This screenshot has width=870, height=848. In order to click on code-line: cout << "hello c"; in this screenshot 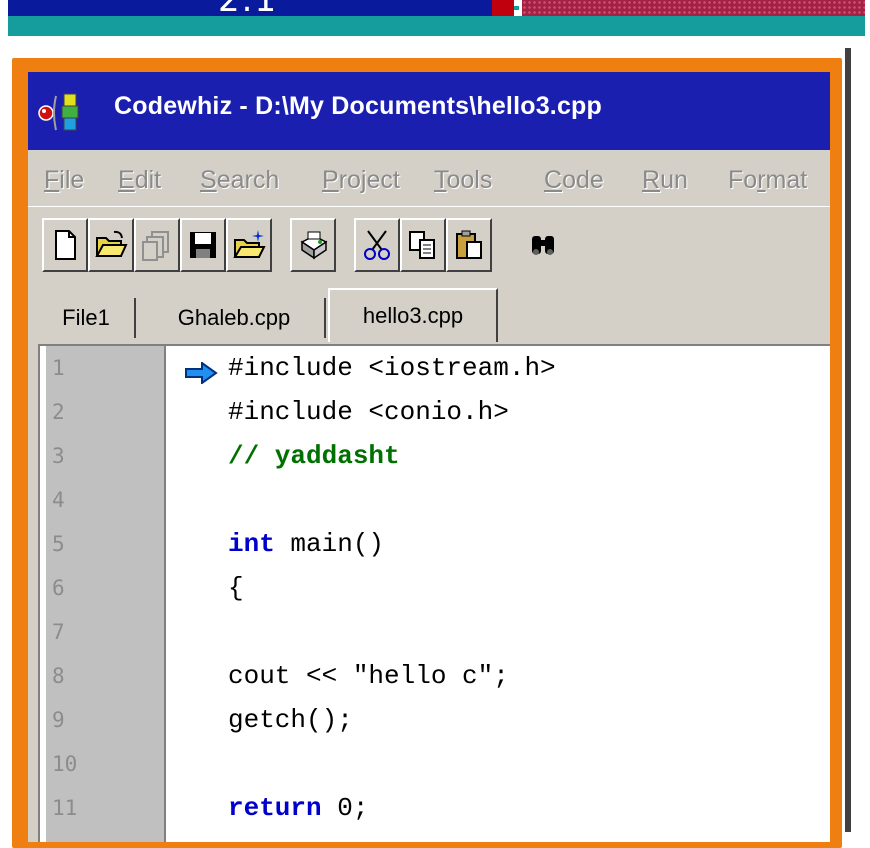, I will do `click(368, 676)`.